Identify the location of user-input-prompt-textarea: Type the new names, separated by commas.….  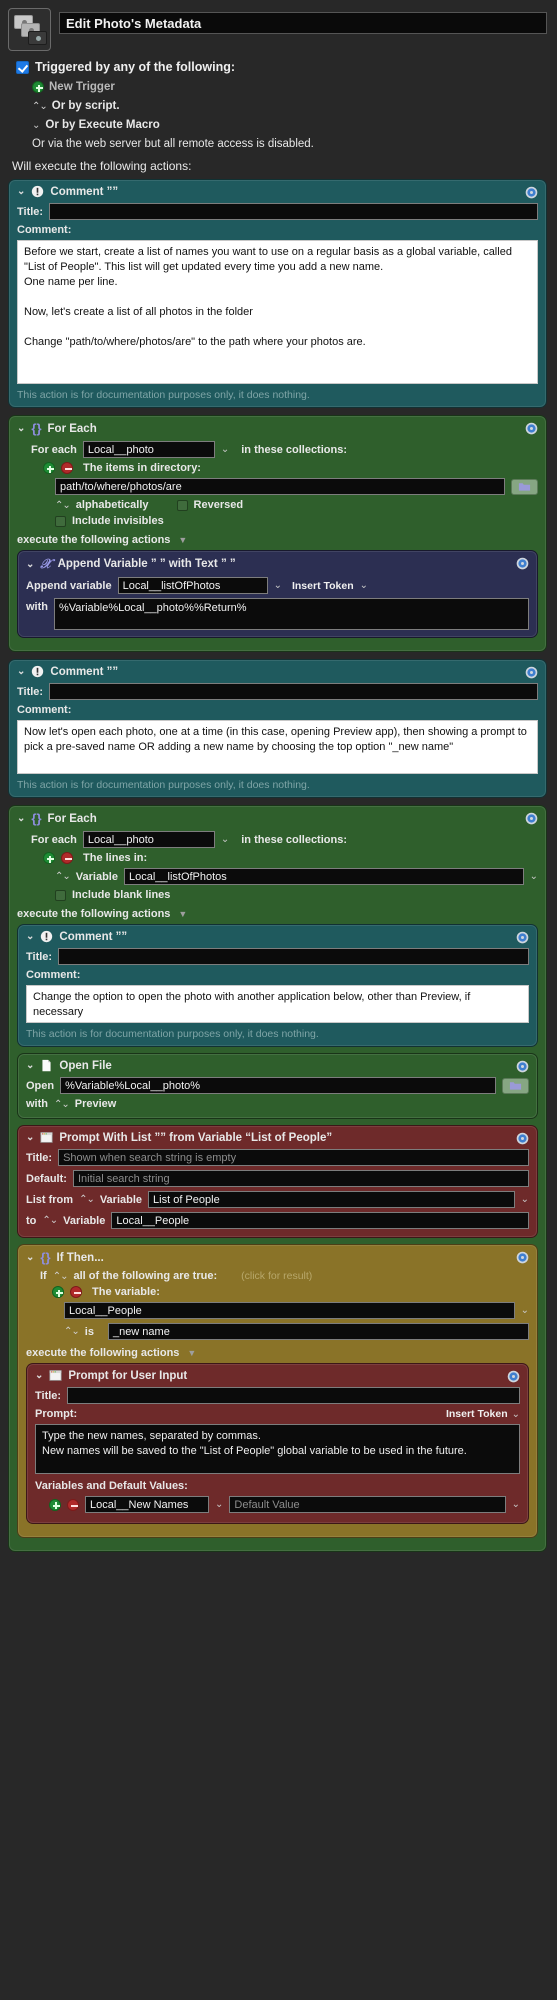
(277, 1449).